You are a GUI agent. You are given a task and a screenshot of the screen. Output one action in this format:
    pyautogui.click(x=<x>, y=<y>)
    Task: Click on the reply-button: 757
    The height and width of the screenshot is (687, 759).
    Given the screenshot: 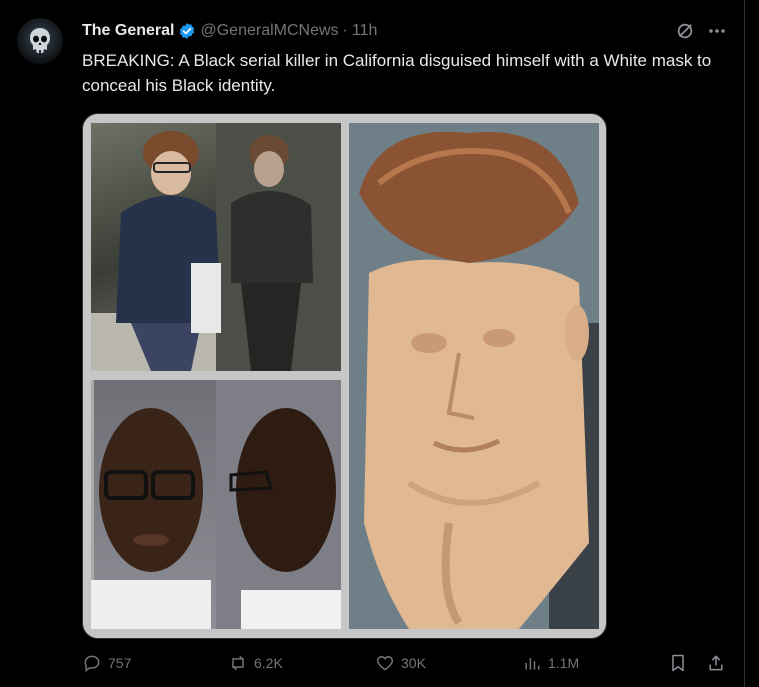 What is the action you would take?
    pyautogui.click(x=106, y=663)
    